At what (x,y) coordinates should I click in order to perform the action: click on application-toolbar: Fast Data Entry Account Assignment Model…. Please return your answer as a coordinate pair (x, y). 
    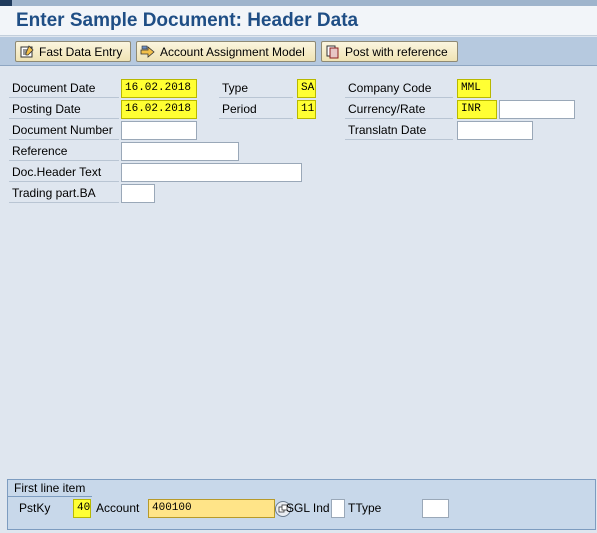
    Looking at the image, I should click on (298, 51).